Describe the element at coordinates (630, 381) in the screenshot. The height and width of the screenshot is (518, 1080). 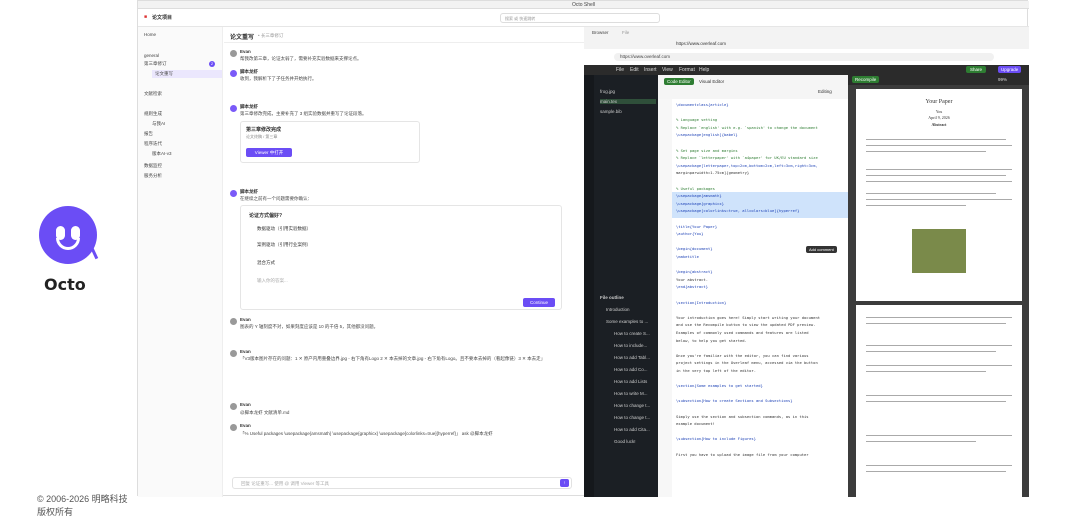
I see `outline-item: How to add Lists` at that location.